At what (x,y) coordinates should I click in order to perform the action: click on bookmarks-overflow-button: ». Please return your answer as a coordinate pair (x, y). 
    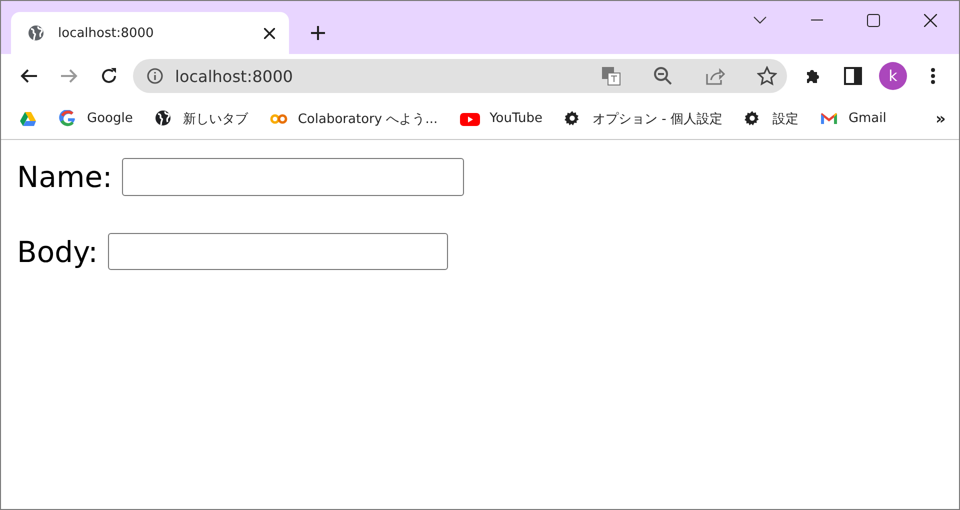
    Looking at the image, I should click on (940, 118).